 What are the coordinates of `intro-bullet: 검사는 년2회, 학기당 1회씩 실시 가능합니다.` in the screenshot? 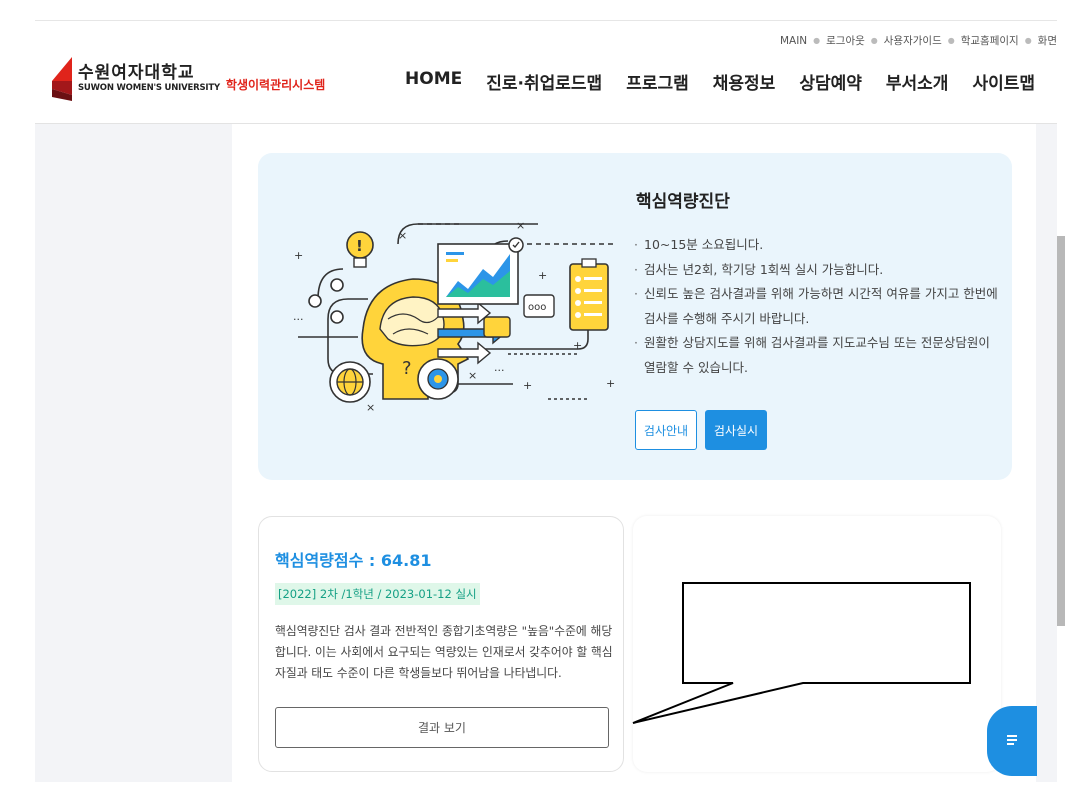 It's located at (817, 270).